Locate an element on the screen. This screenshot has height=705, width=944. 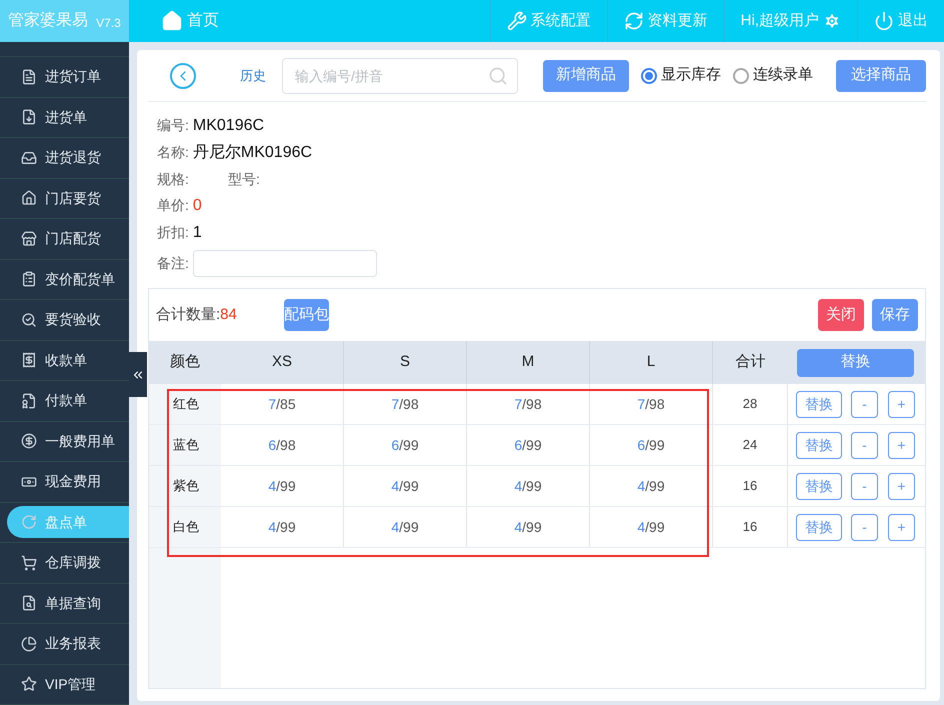
sidebar-item: 一般费用单 is located at coordinates (64, 441).